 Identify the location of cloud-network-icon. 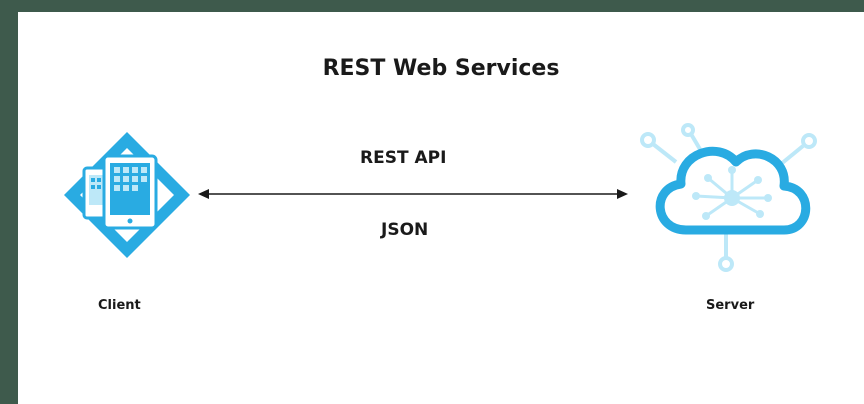
(728, 197).